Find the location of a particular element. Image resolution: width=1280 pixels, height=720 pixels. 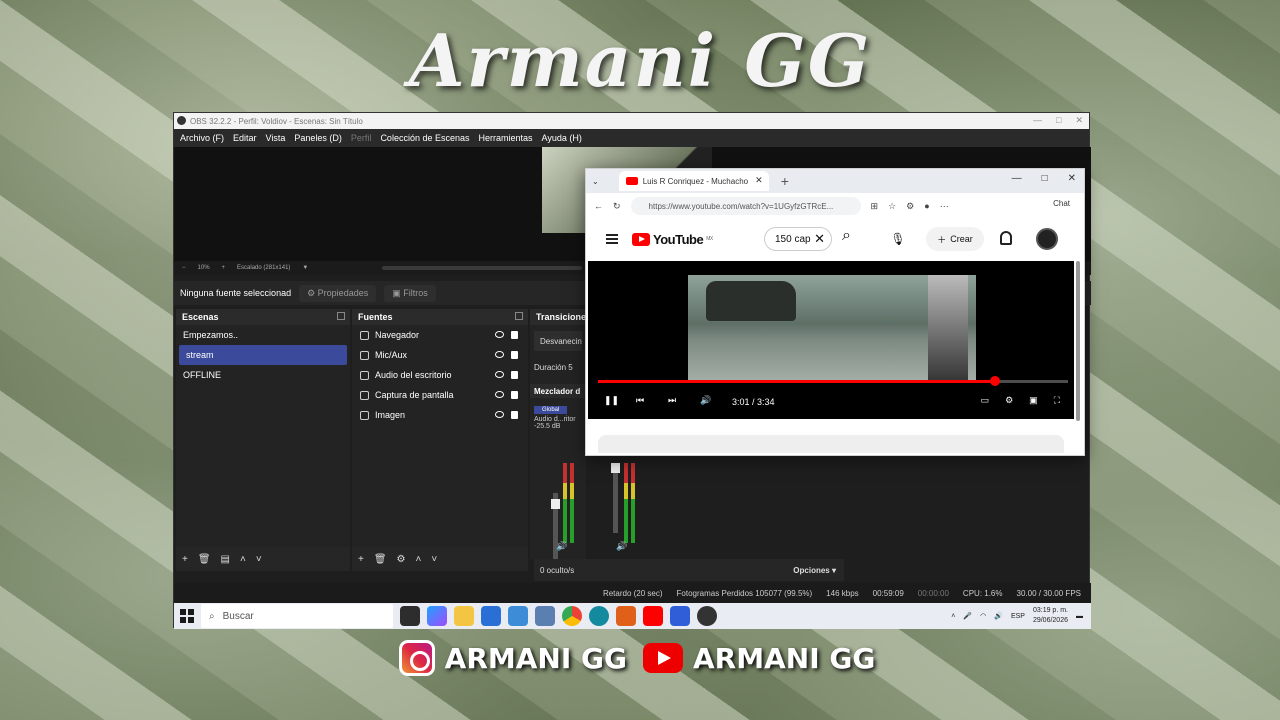

progress-bar is located at coordinates (833, 381).